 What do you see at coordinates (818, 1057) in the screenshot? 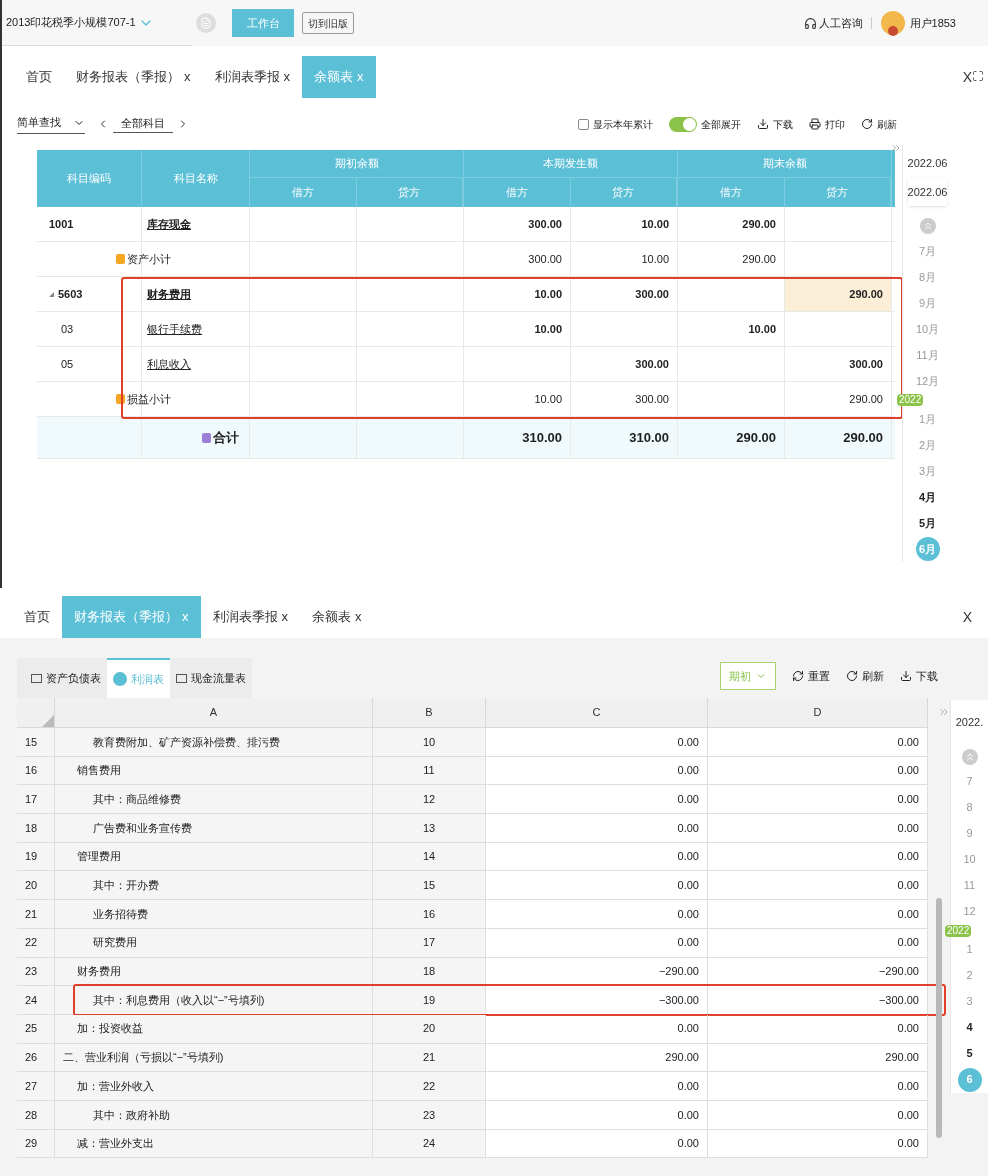
I see `table-cell: 290.00` at bounding box center [818, 1057].